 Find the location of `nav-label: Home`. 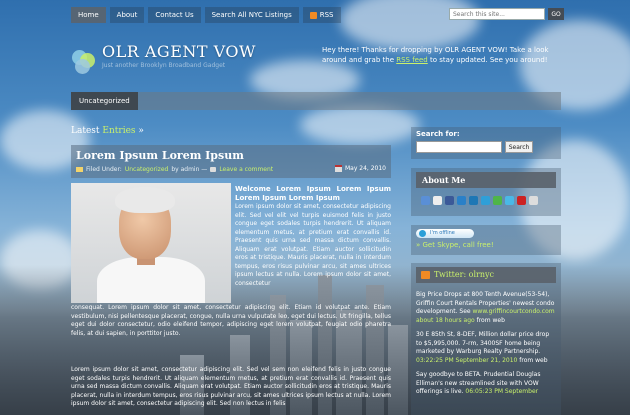

nav-label: Home is located at coordinates (88, 15).